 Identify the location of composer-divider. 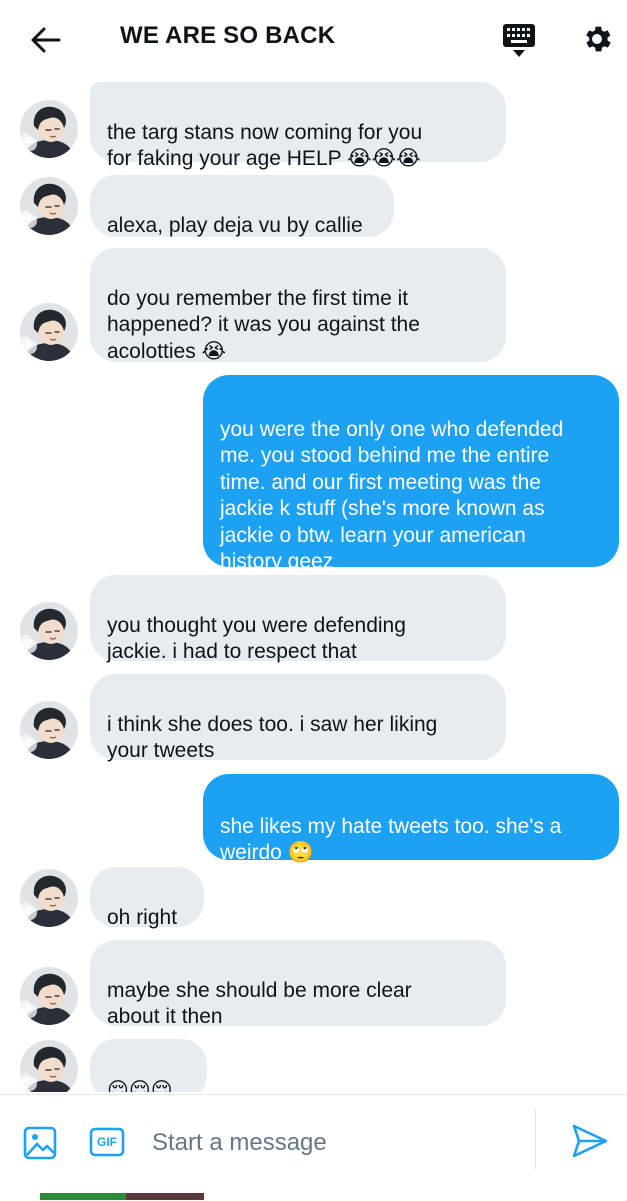
(535, 1139).